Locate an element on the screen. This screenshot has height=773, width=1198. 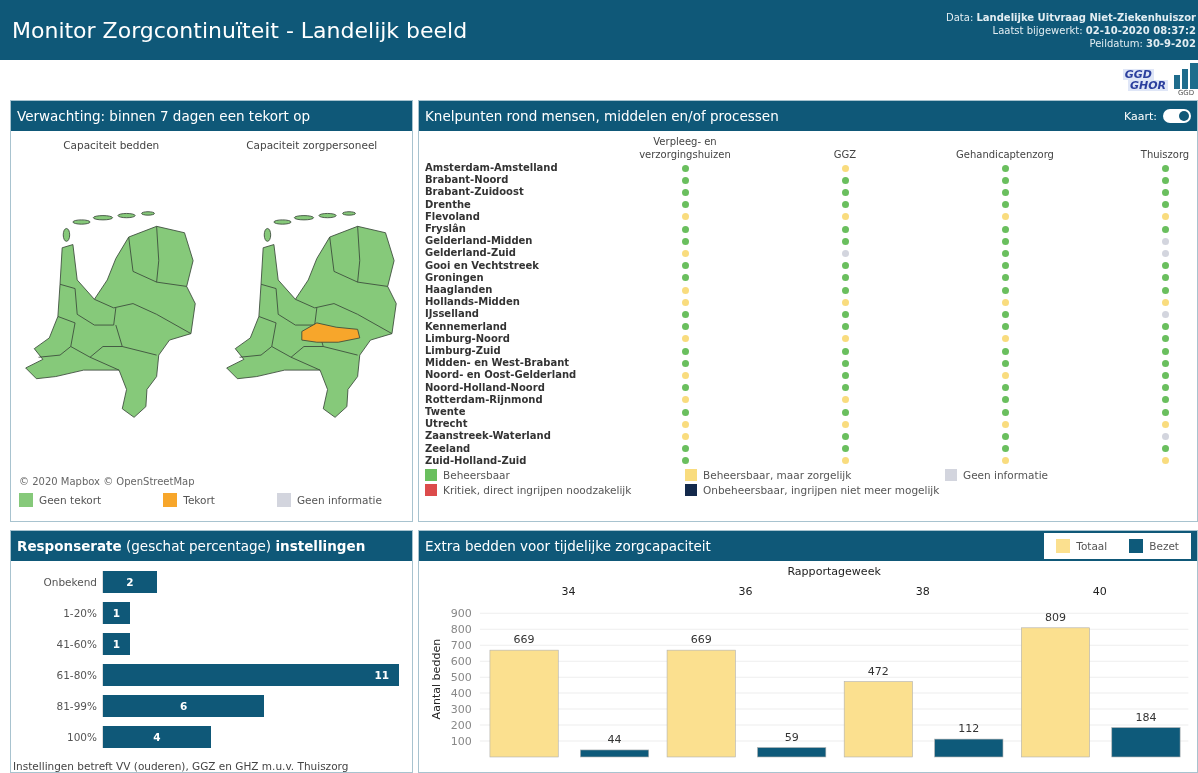
region-name: Amsterdam-Amstelland is located at coordinates (492, 168).